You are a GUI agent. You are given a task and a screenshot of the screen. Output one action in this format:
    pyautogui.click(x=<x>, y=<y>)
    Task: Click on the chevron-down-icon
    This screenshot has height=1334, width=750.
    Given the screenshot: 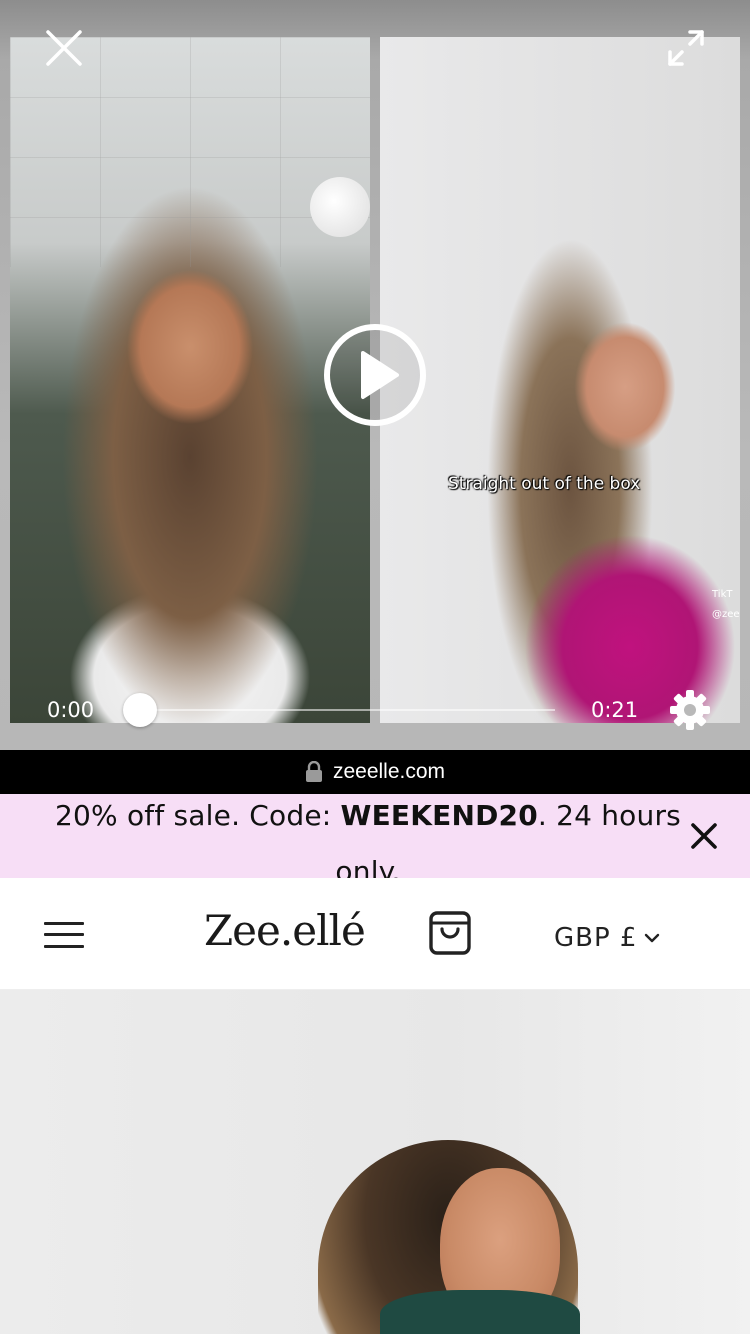 What is the action you would take?
    pyautogui.click(x=652, y=938)
    